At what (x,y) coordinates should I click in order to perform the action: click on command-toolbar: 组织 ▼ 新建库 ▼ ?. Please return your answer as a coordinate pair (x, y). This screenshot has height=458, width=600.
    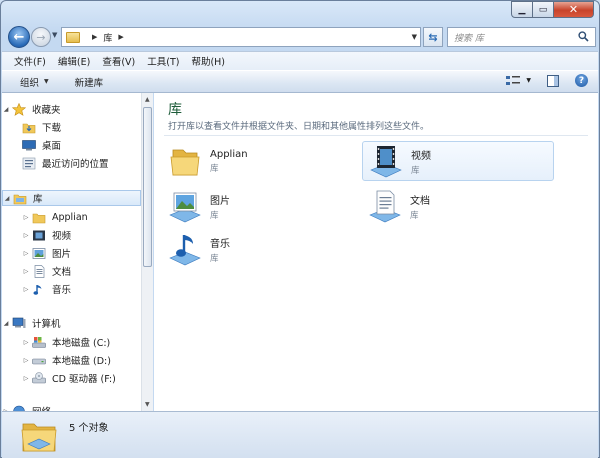
    Looking at the image, I should click on (300, 81).